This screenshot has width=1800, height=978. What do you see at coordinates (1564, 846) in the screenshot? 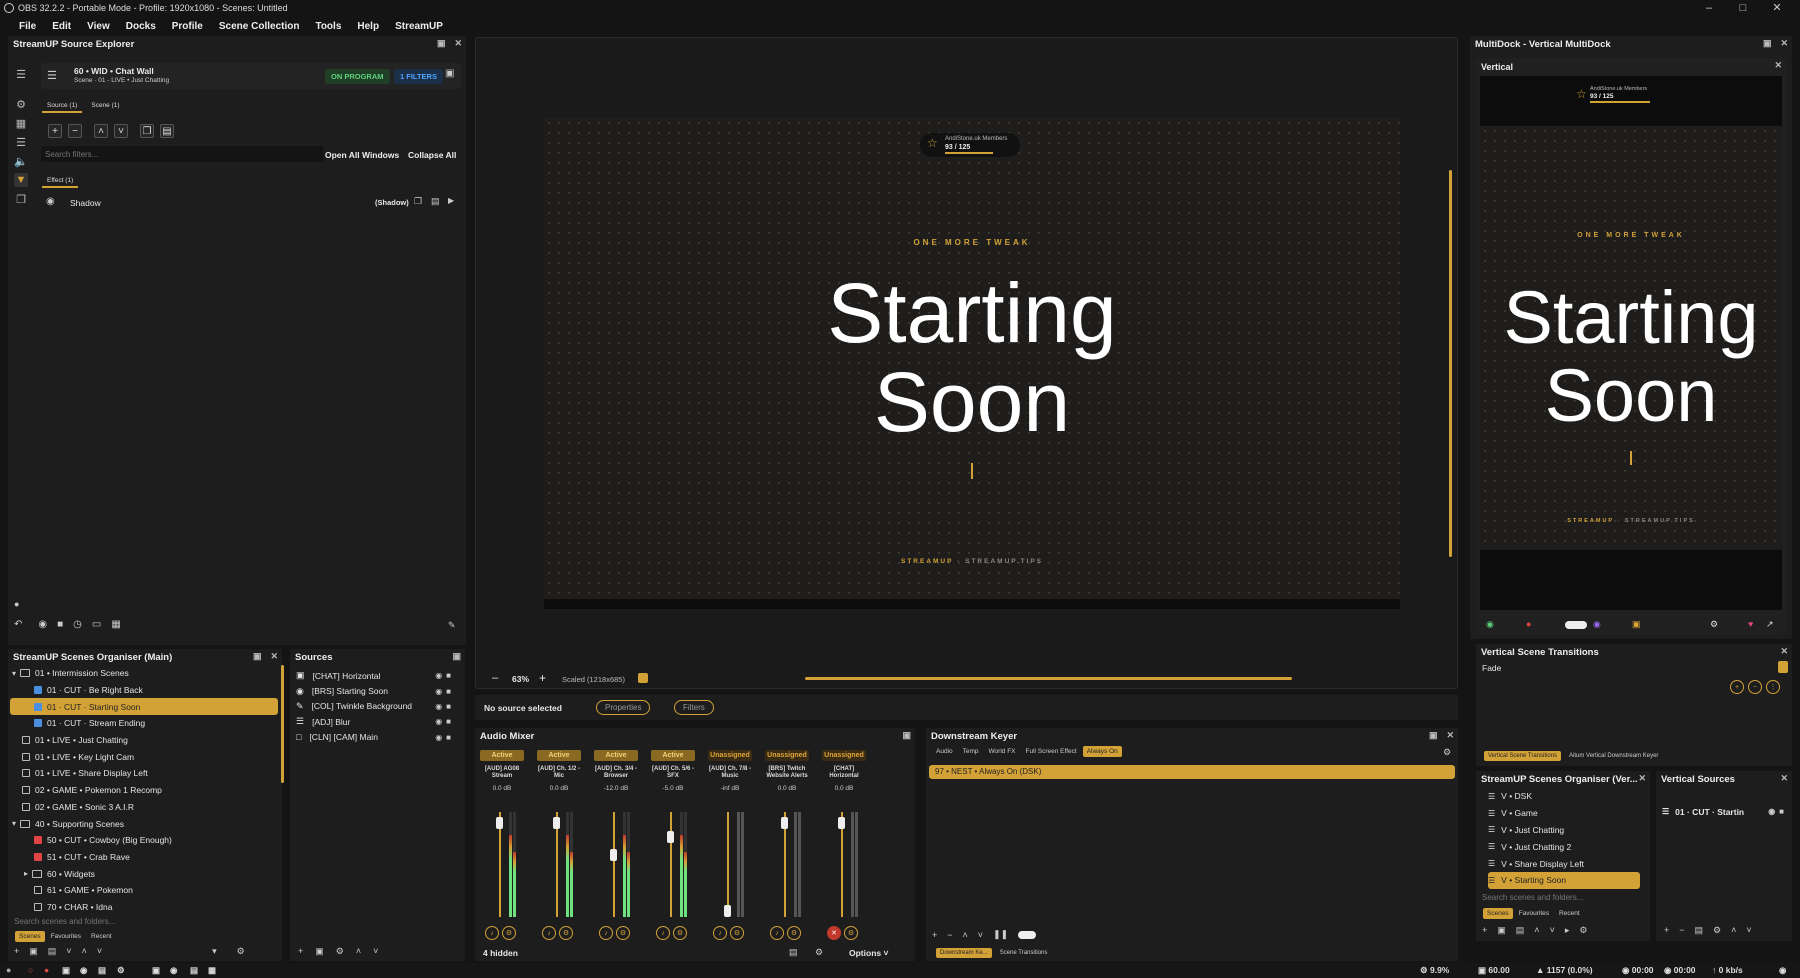
I see `list-item: ☰ V • Just Chatting 2` at bounding box center [1564, 846].